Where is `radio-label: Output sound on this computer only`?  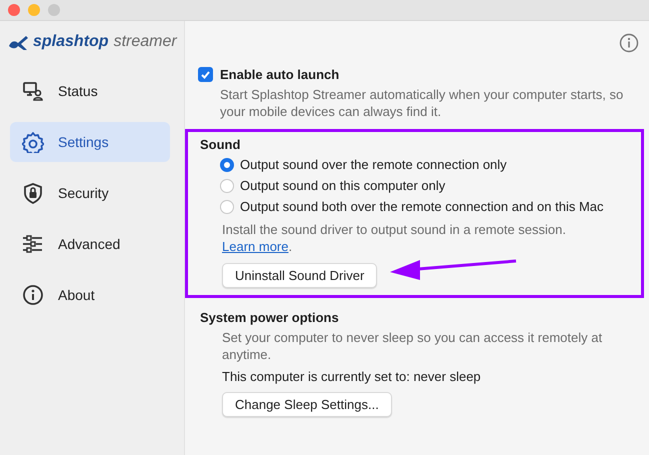
radio-label: Output sound on this computer only is located at coordinates (343, 185).